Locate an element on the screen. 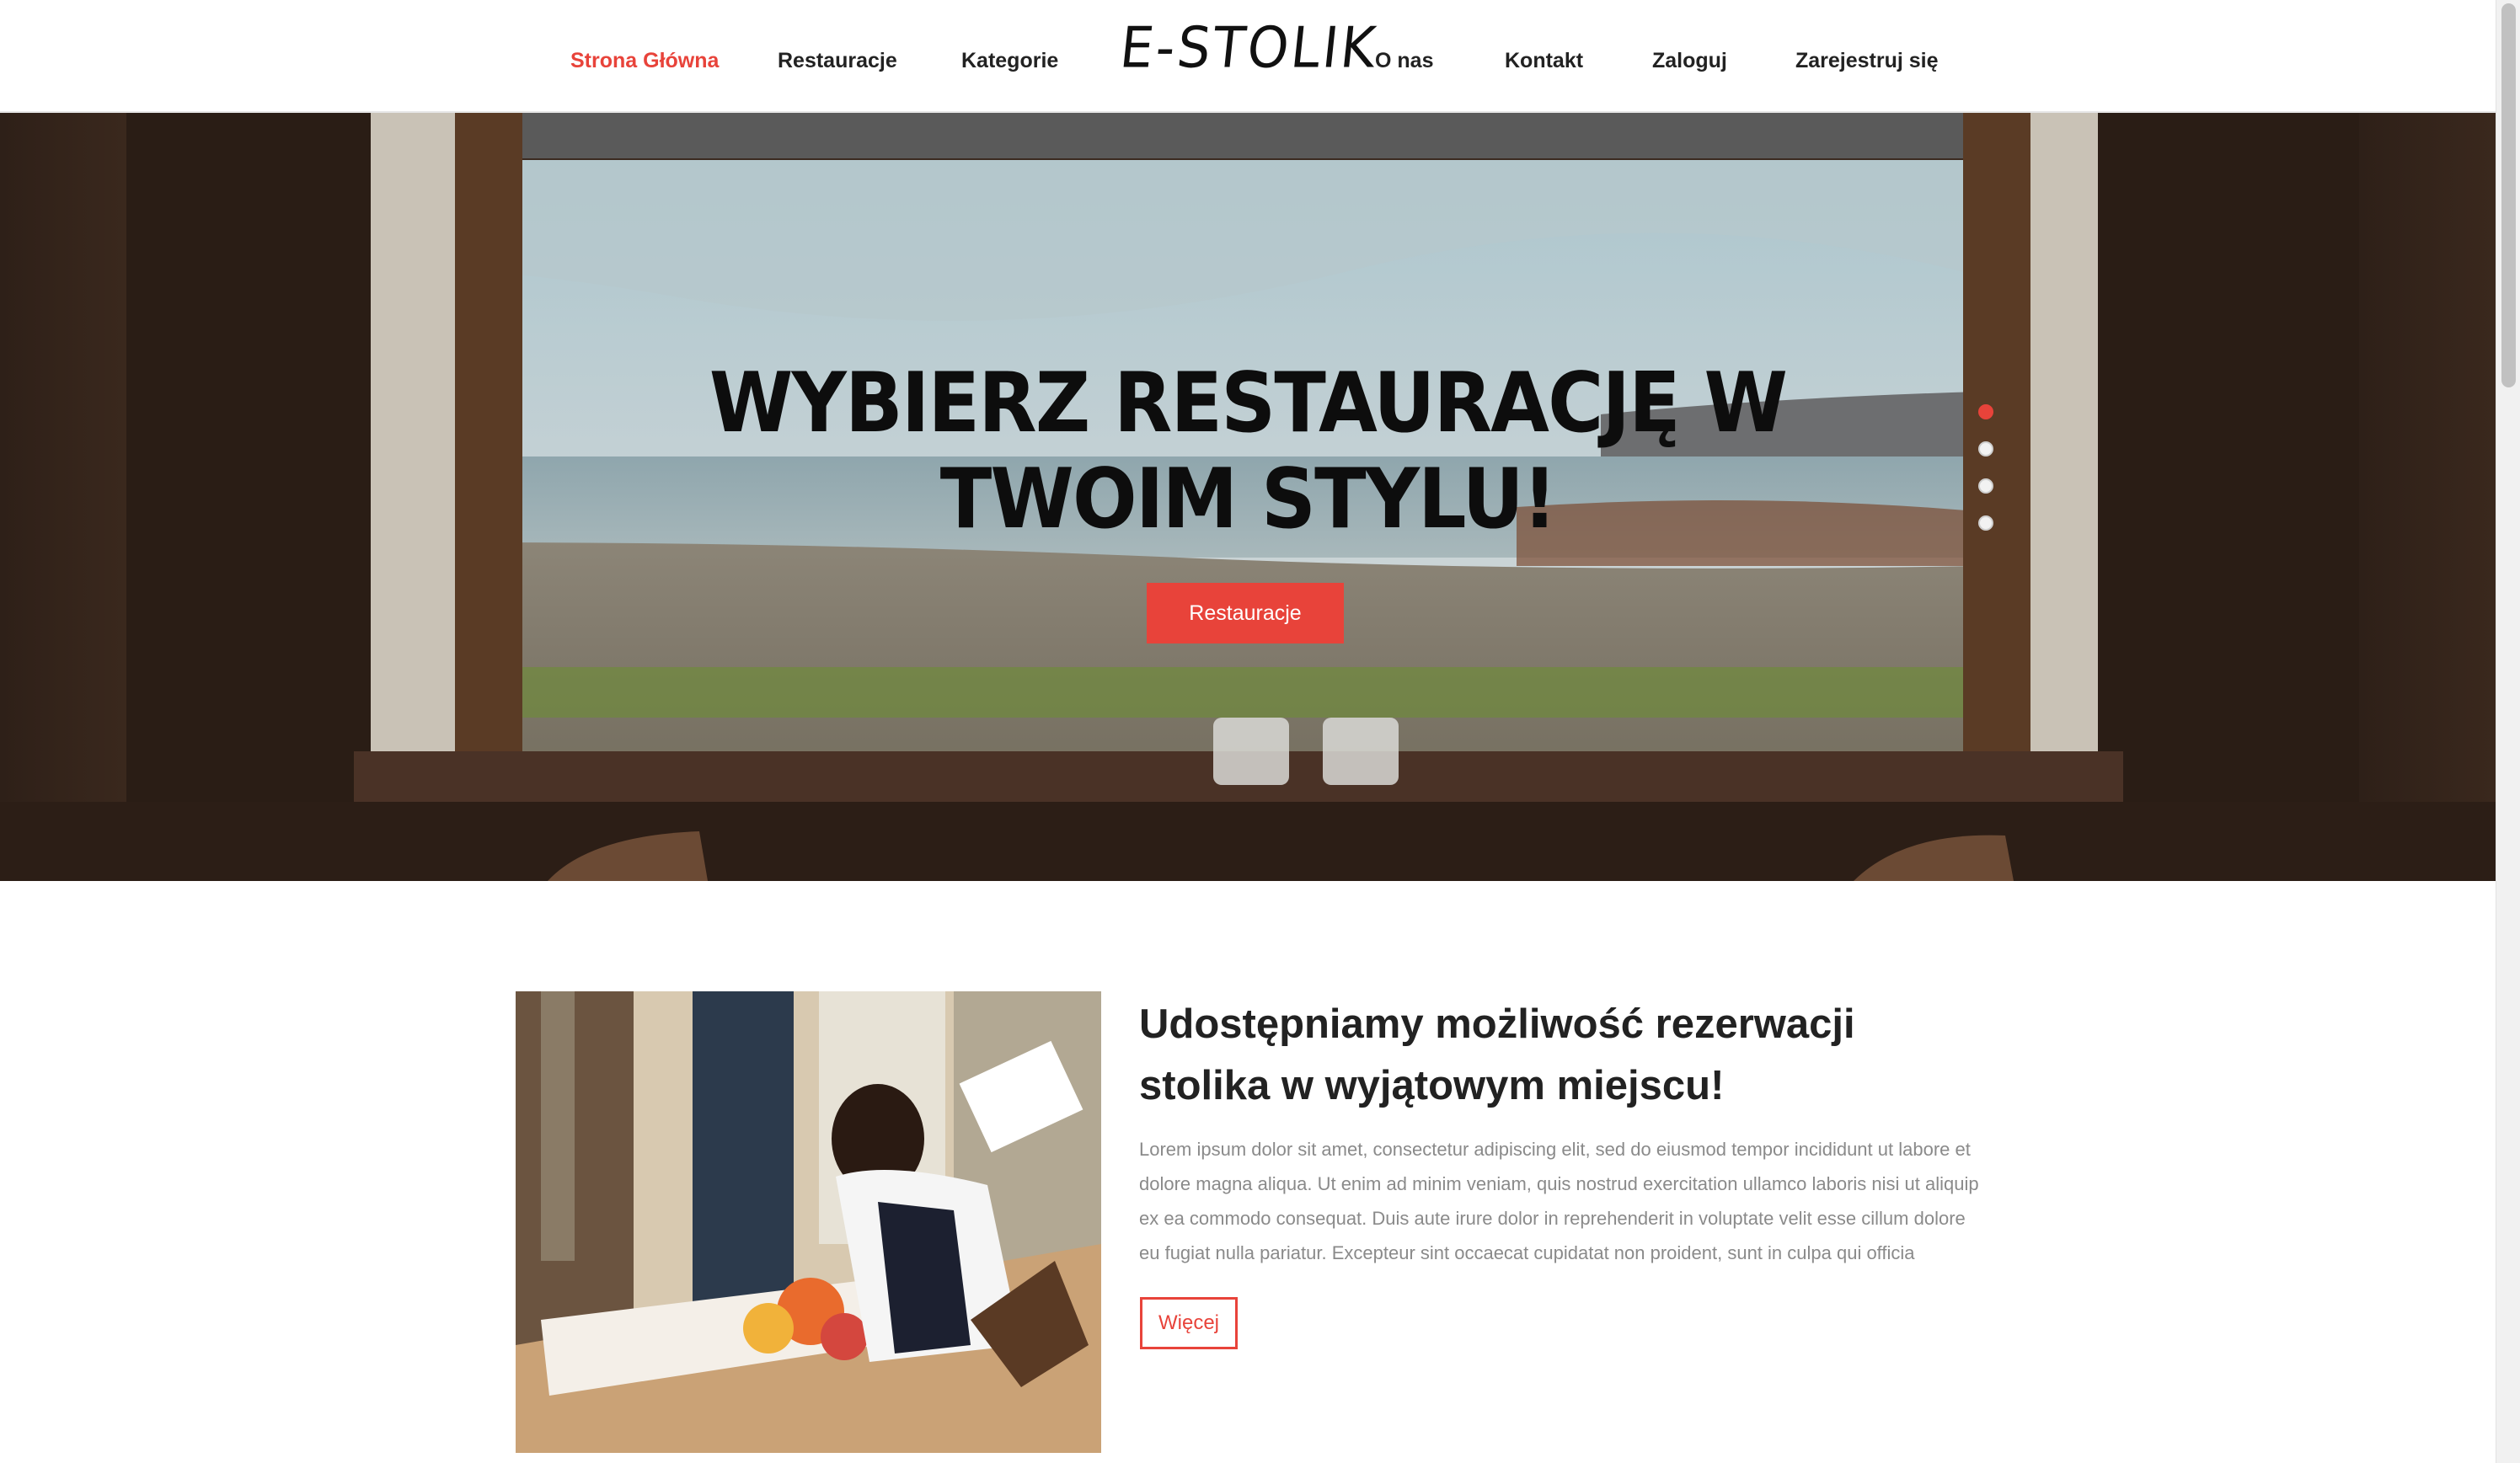 Image resolution: width=2520 pixels, height=1463 pixels. nav-link-login: Zaloguj is located at coordinates (1689, 61).